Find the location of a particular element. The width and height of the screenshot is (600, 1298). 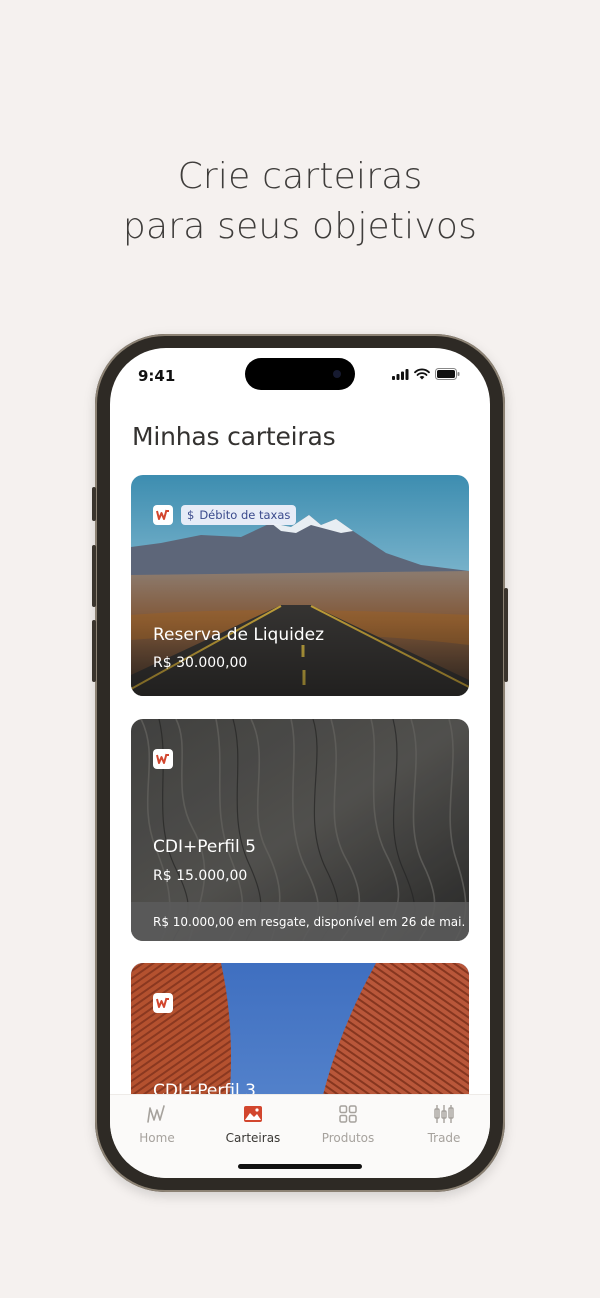

headline-line-2: para seus objetivos is located at coordinates (300, 226).